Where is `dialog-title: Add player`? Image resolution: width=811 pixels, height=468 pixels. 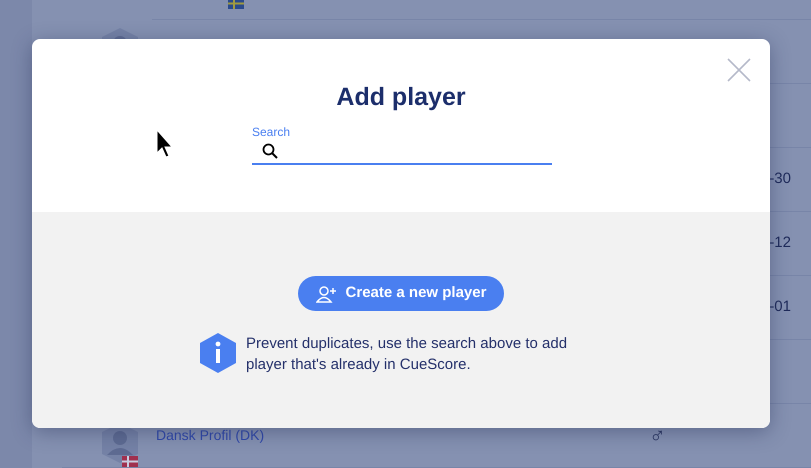 dialog-title: Add player is located at coordinates (401, 97).